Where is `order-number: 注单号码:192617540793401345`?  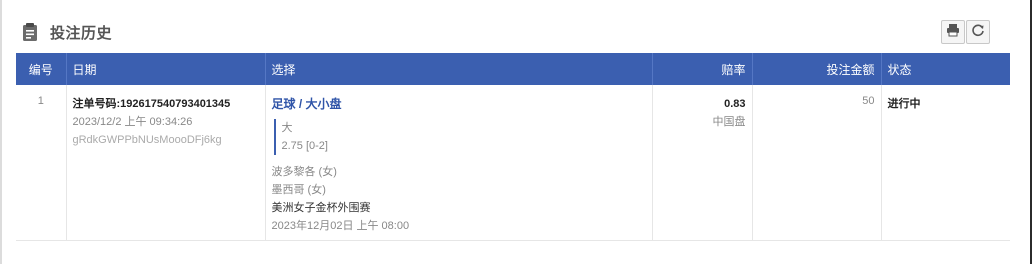 order-number: 注单号码:192617540793401345 is located at coordinates (151, 104).